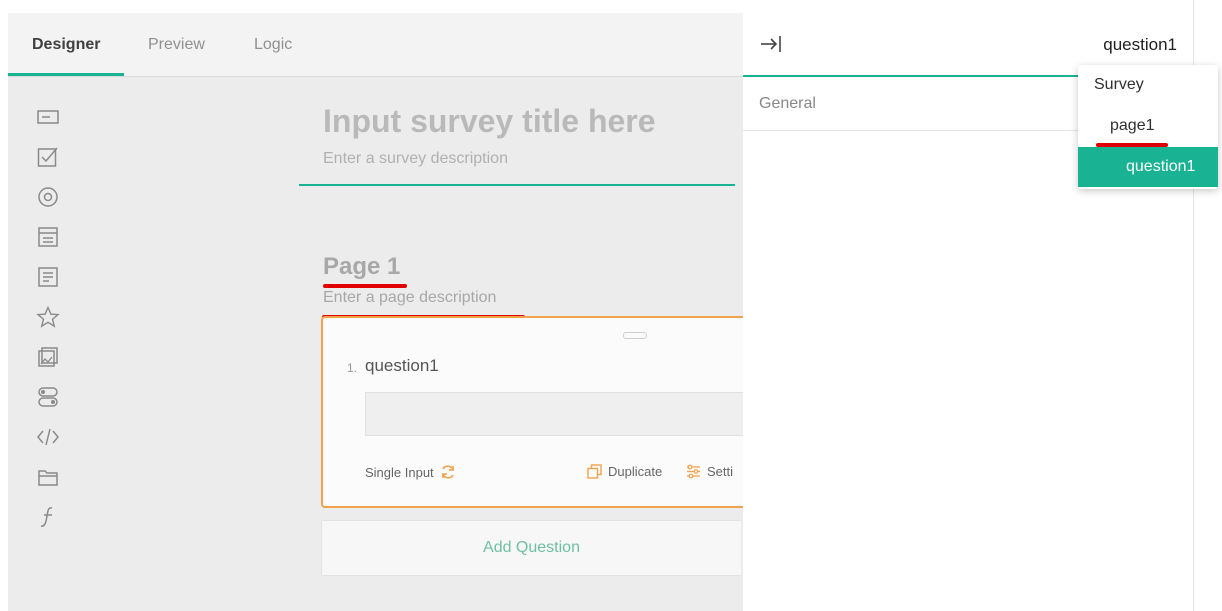 The width and height of the screenshot is (1222, 611). What do you see at coordinates (554, 414) in the screenshot?
I see `question-text-input` at bounding box center [554, 414].